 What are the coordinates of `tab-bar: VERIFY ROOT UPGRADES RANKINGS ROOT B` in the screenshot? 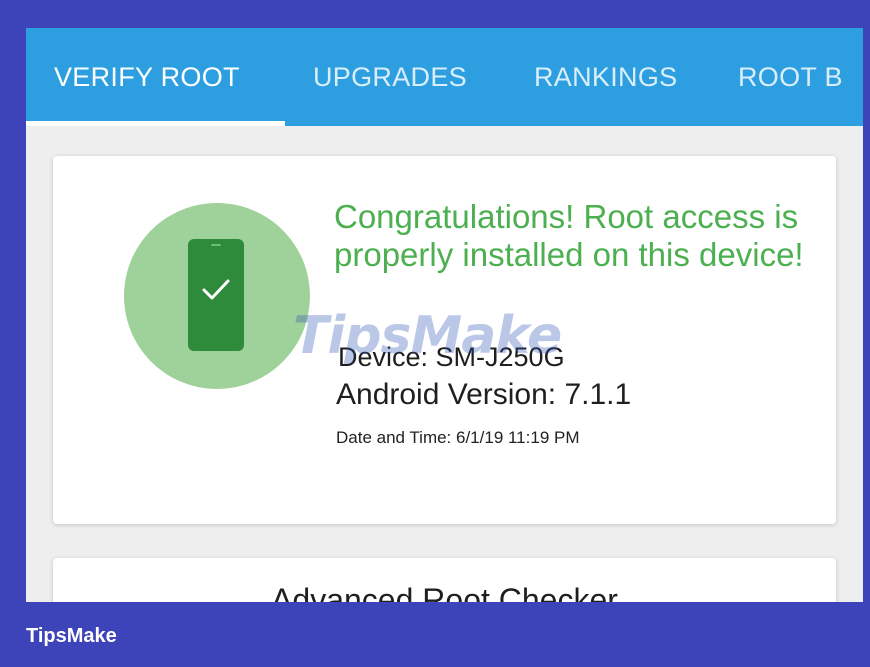 It's located at (444, 77).